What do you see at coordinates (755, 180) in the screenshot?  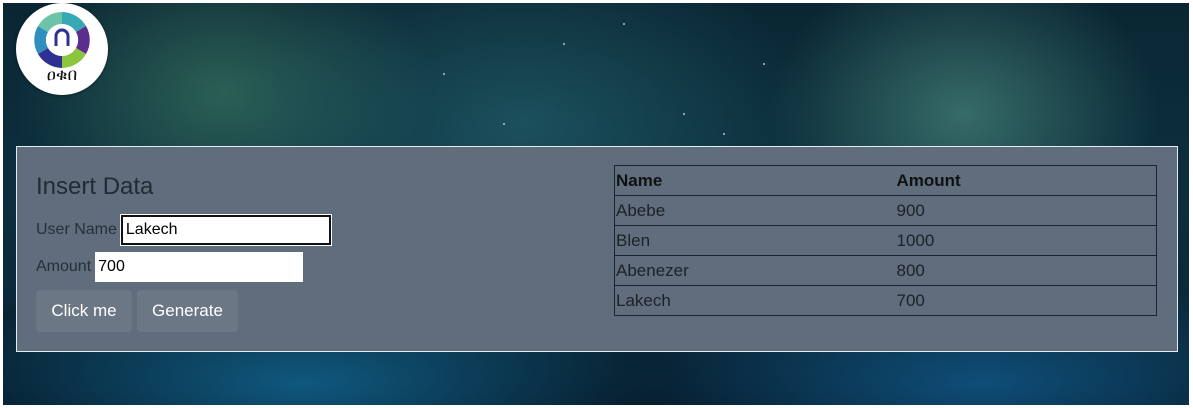 I see `header-name: Name` at bounding box center [755, 180].